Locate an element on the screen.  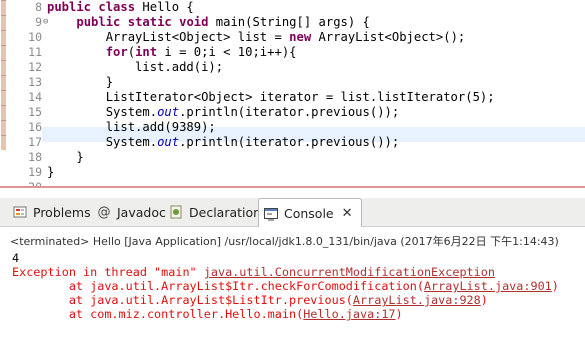
line-number: 19 is located at coordinates (35, 172).